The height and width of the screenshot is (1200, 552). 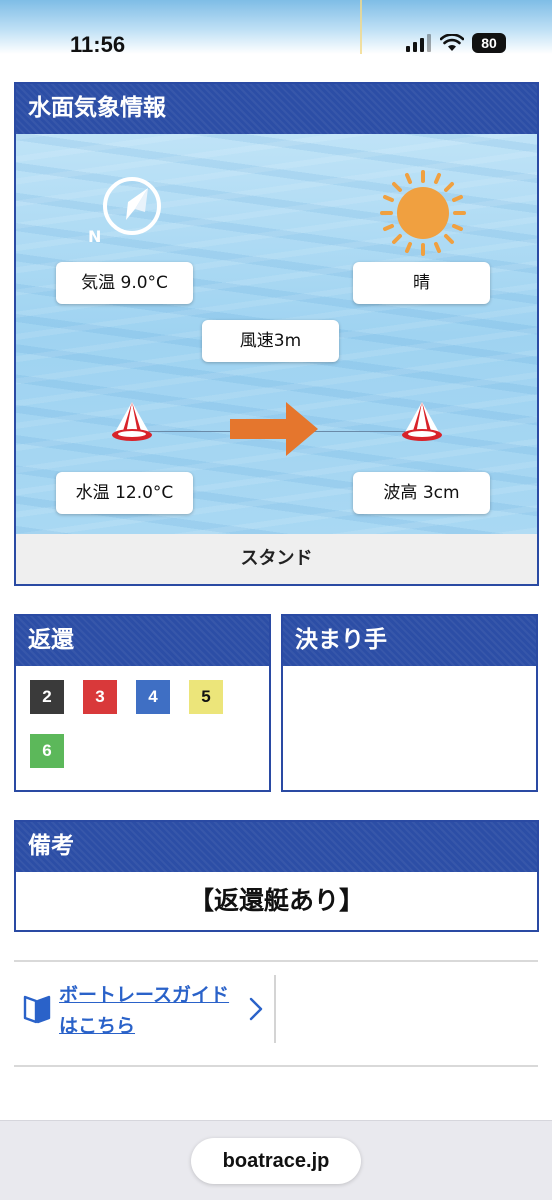 I want to click on stand-label: スタンド, so click(x=276, y=559).